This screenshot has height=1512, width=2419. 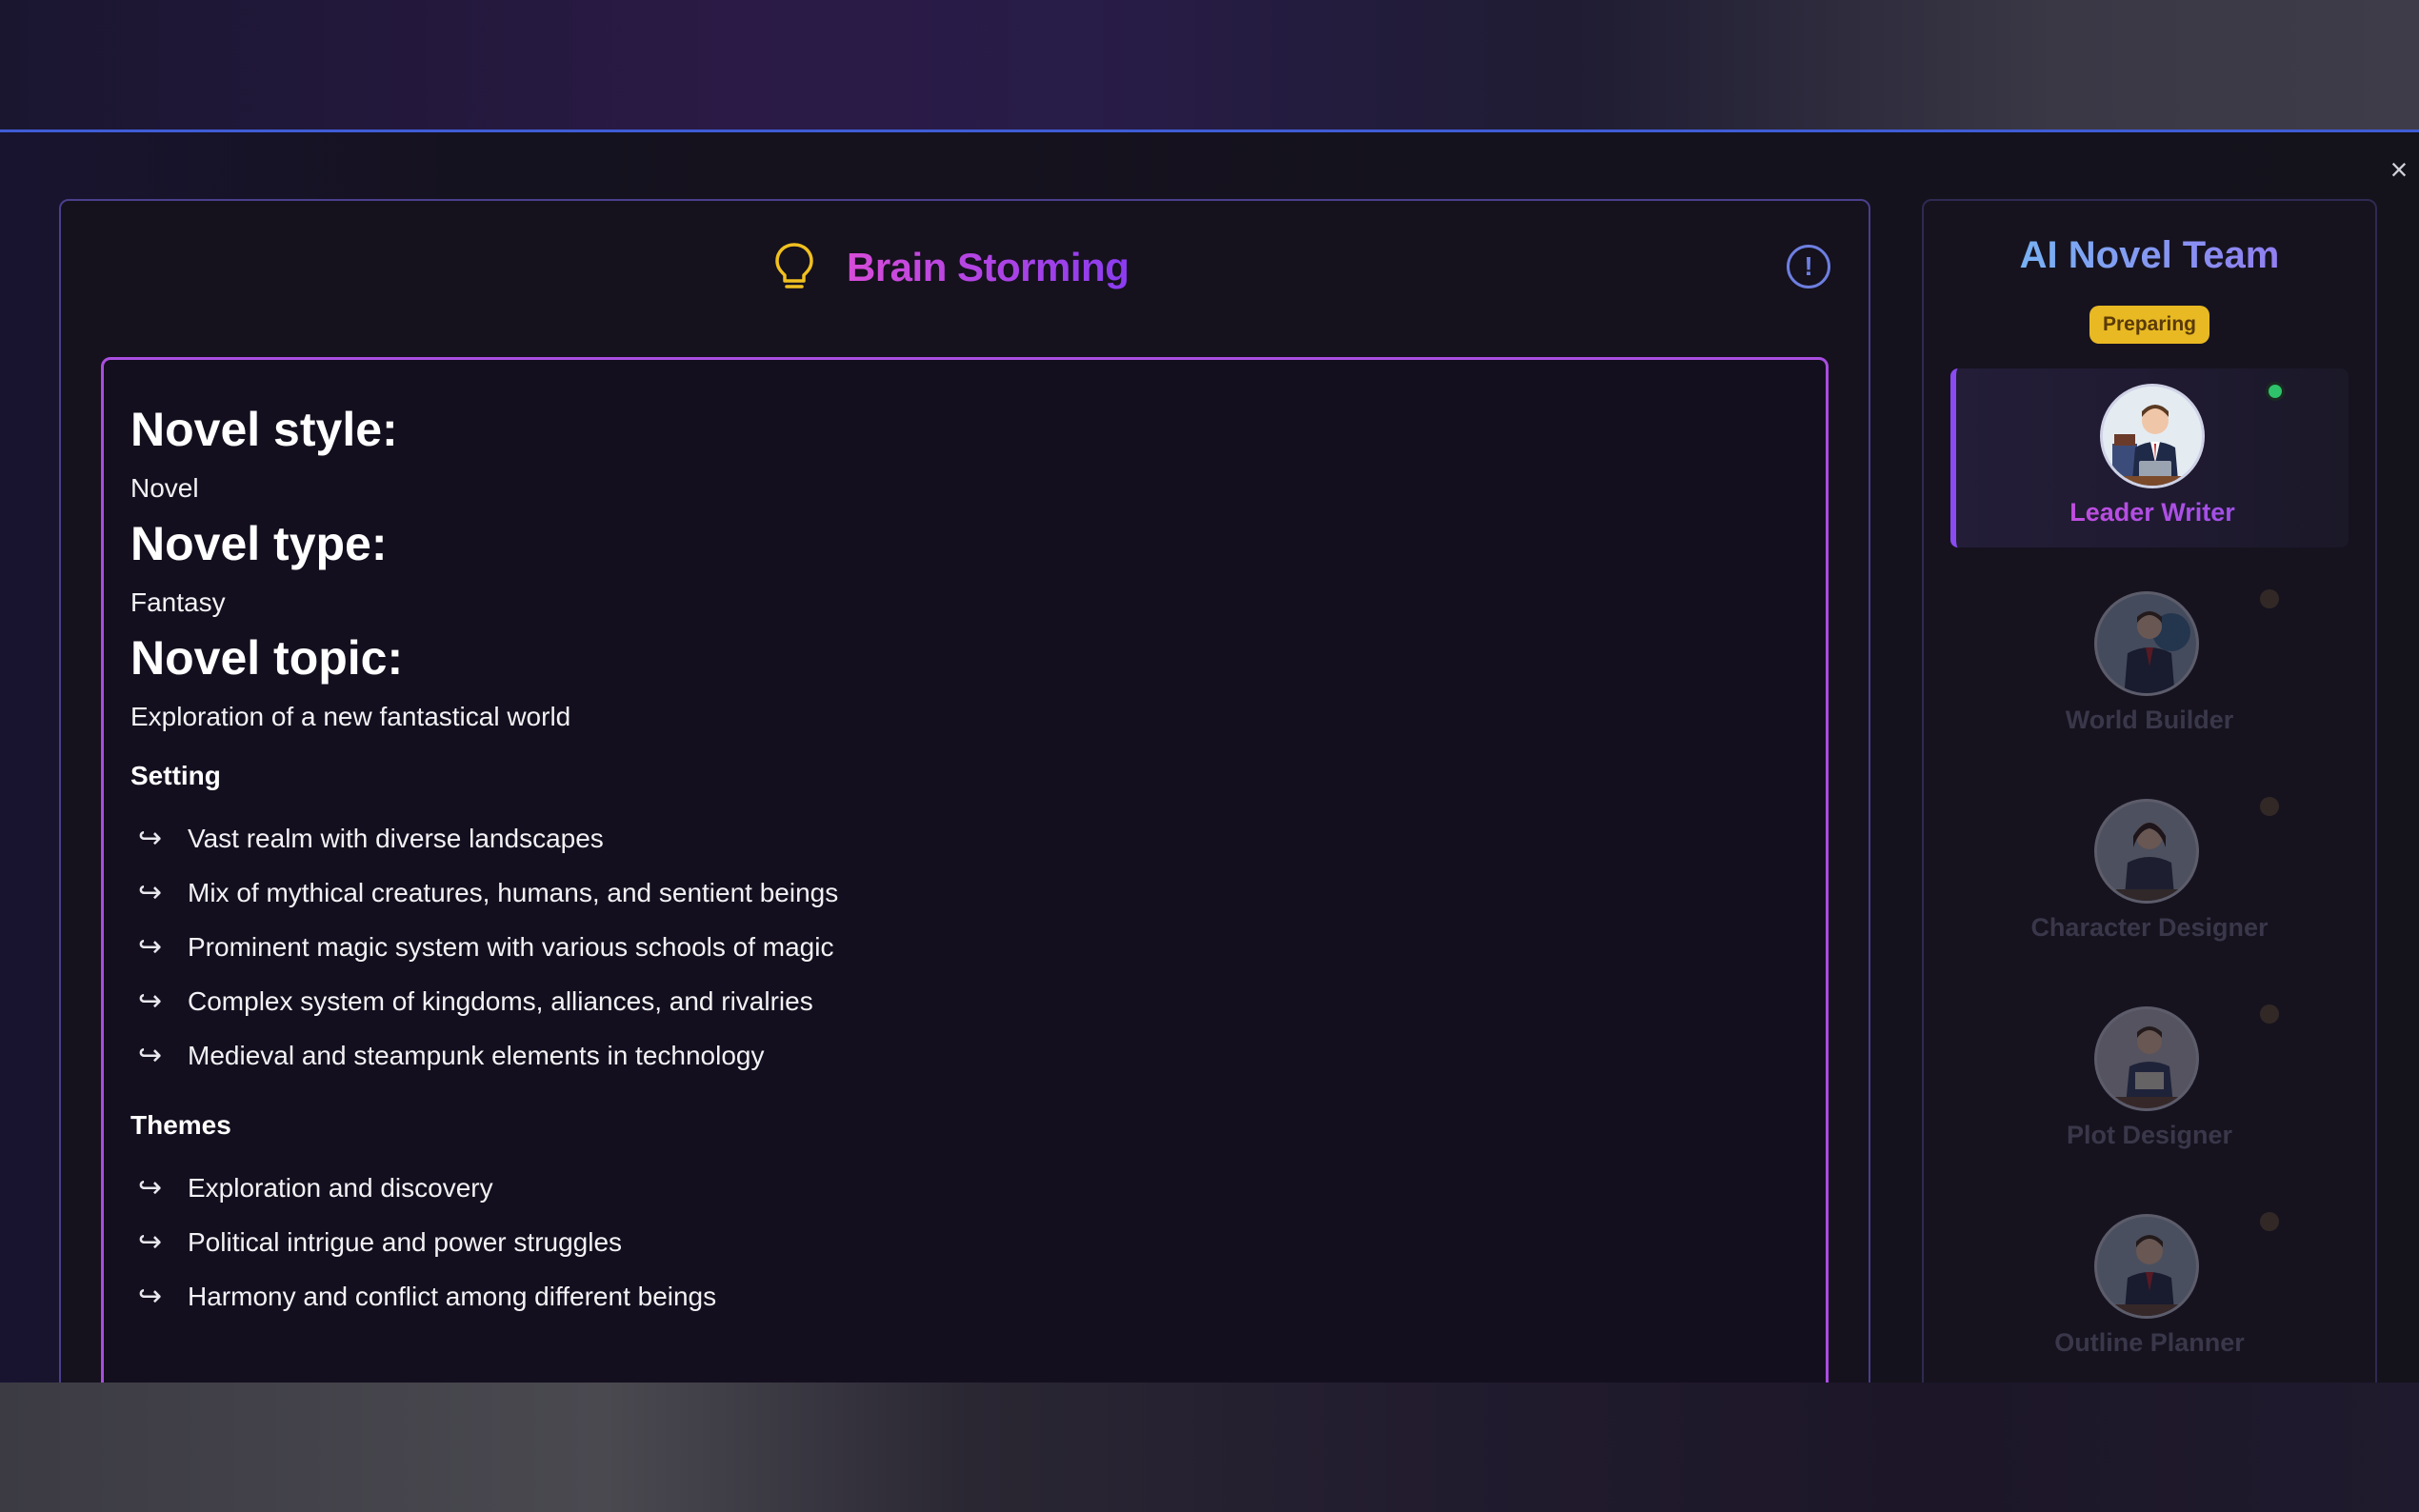 I want to click on list-item: ↪ Exploration and discovery, so click(x=964, y=1188).